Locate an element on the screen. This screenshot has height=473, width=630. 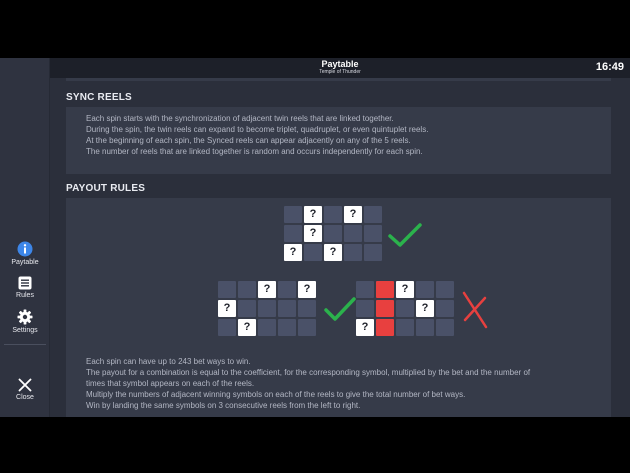
reel-grid-example-valid-1: ? ? ? ? ? is located at coordinates (333, 233).